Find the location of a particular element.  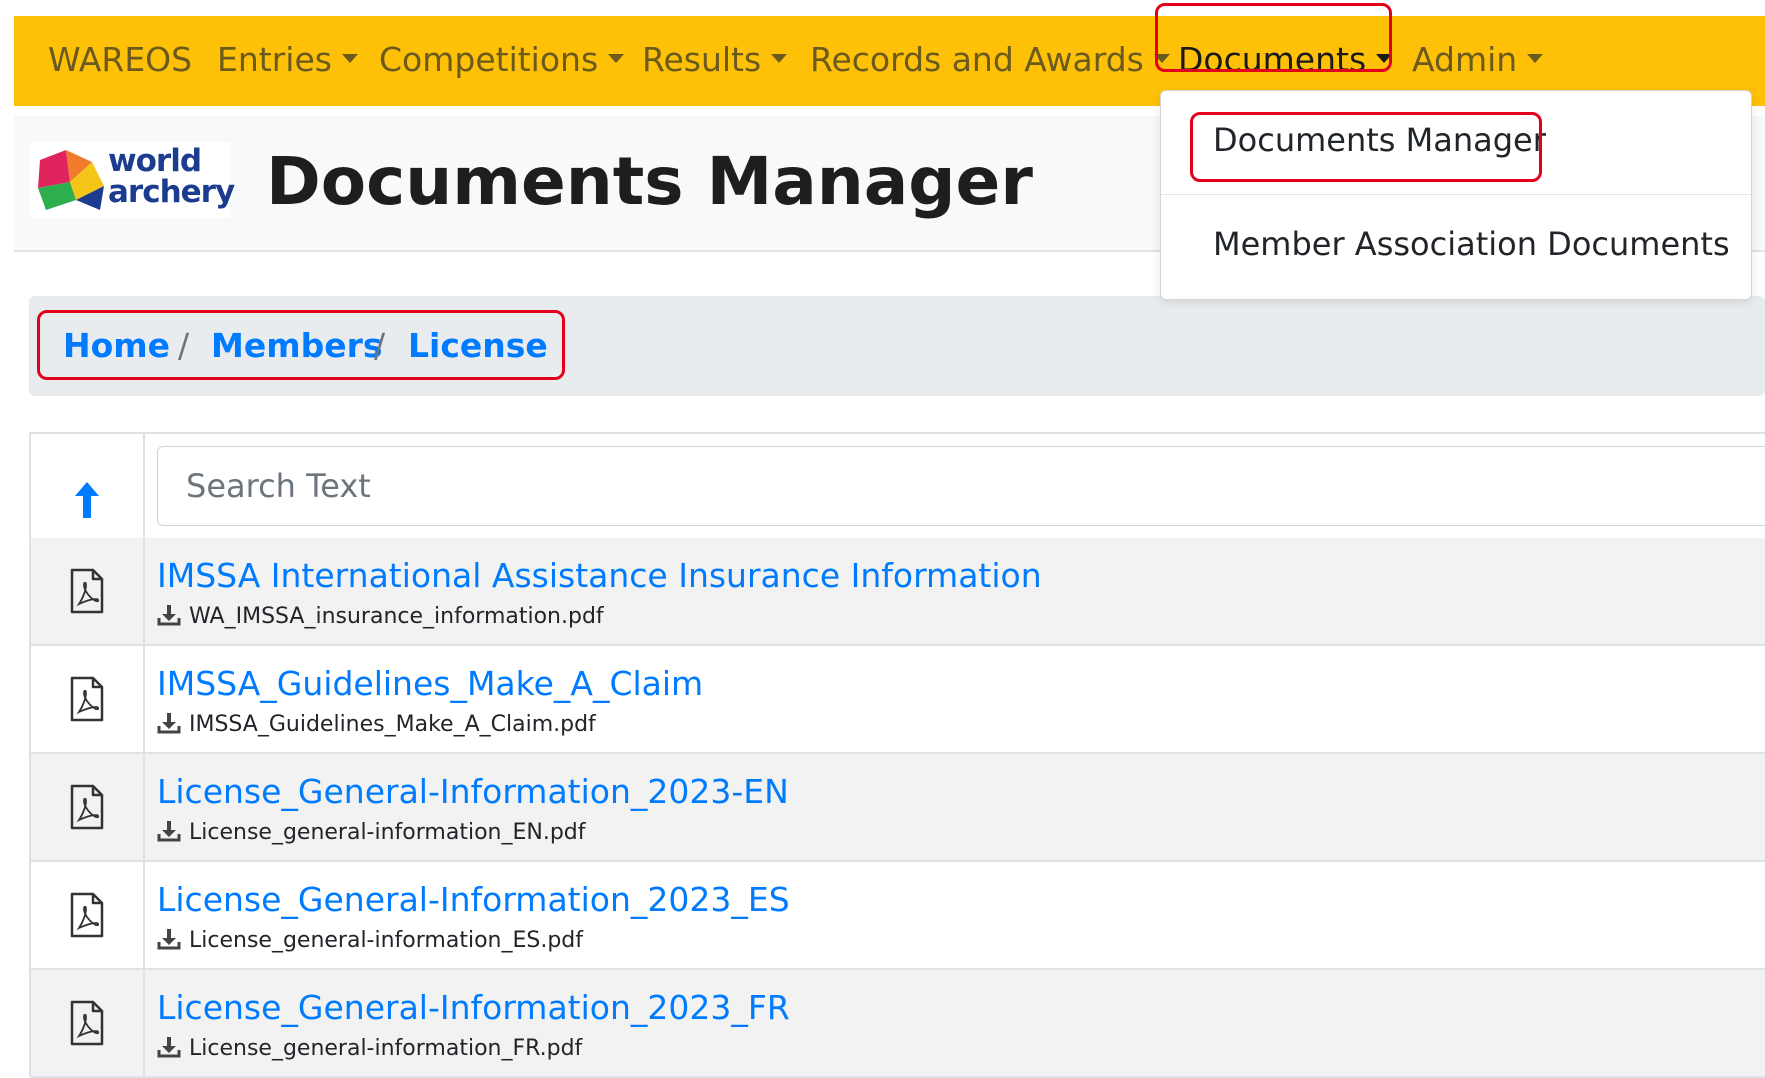

document-title-link: License_General-Information_2023-EN is located at coordinates (473, 791).